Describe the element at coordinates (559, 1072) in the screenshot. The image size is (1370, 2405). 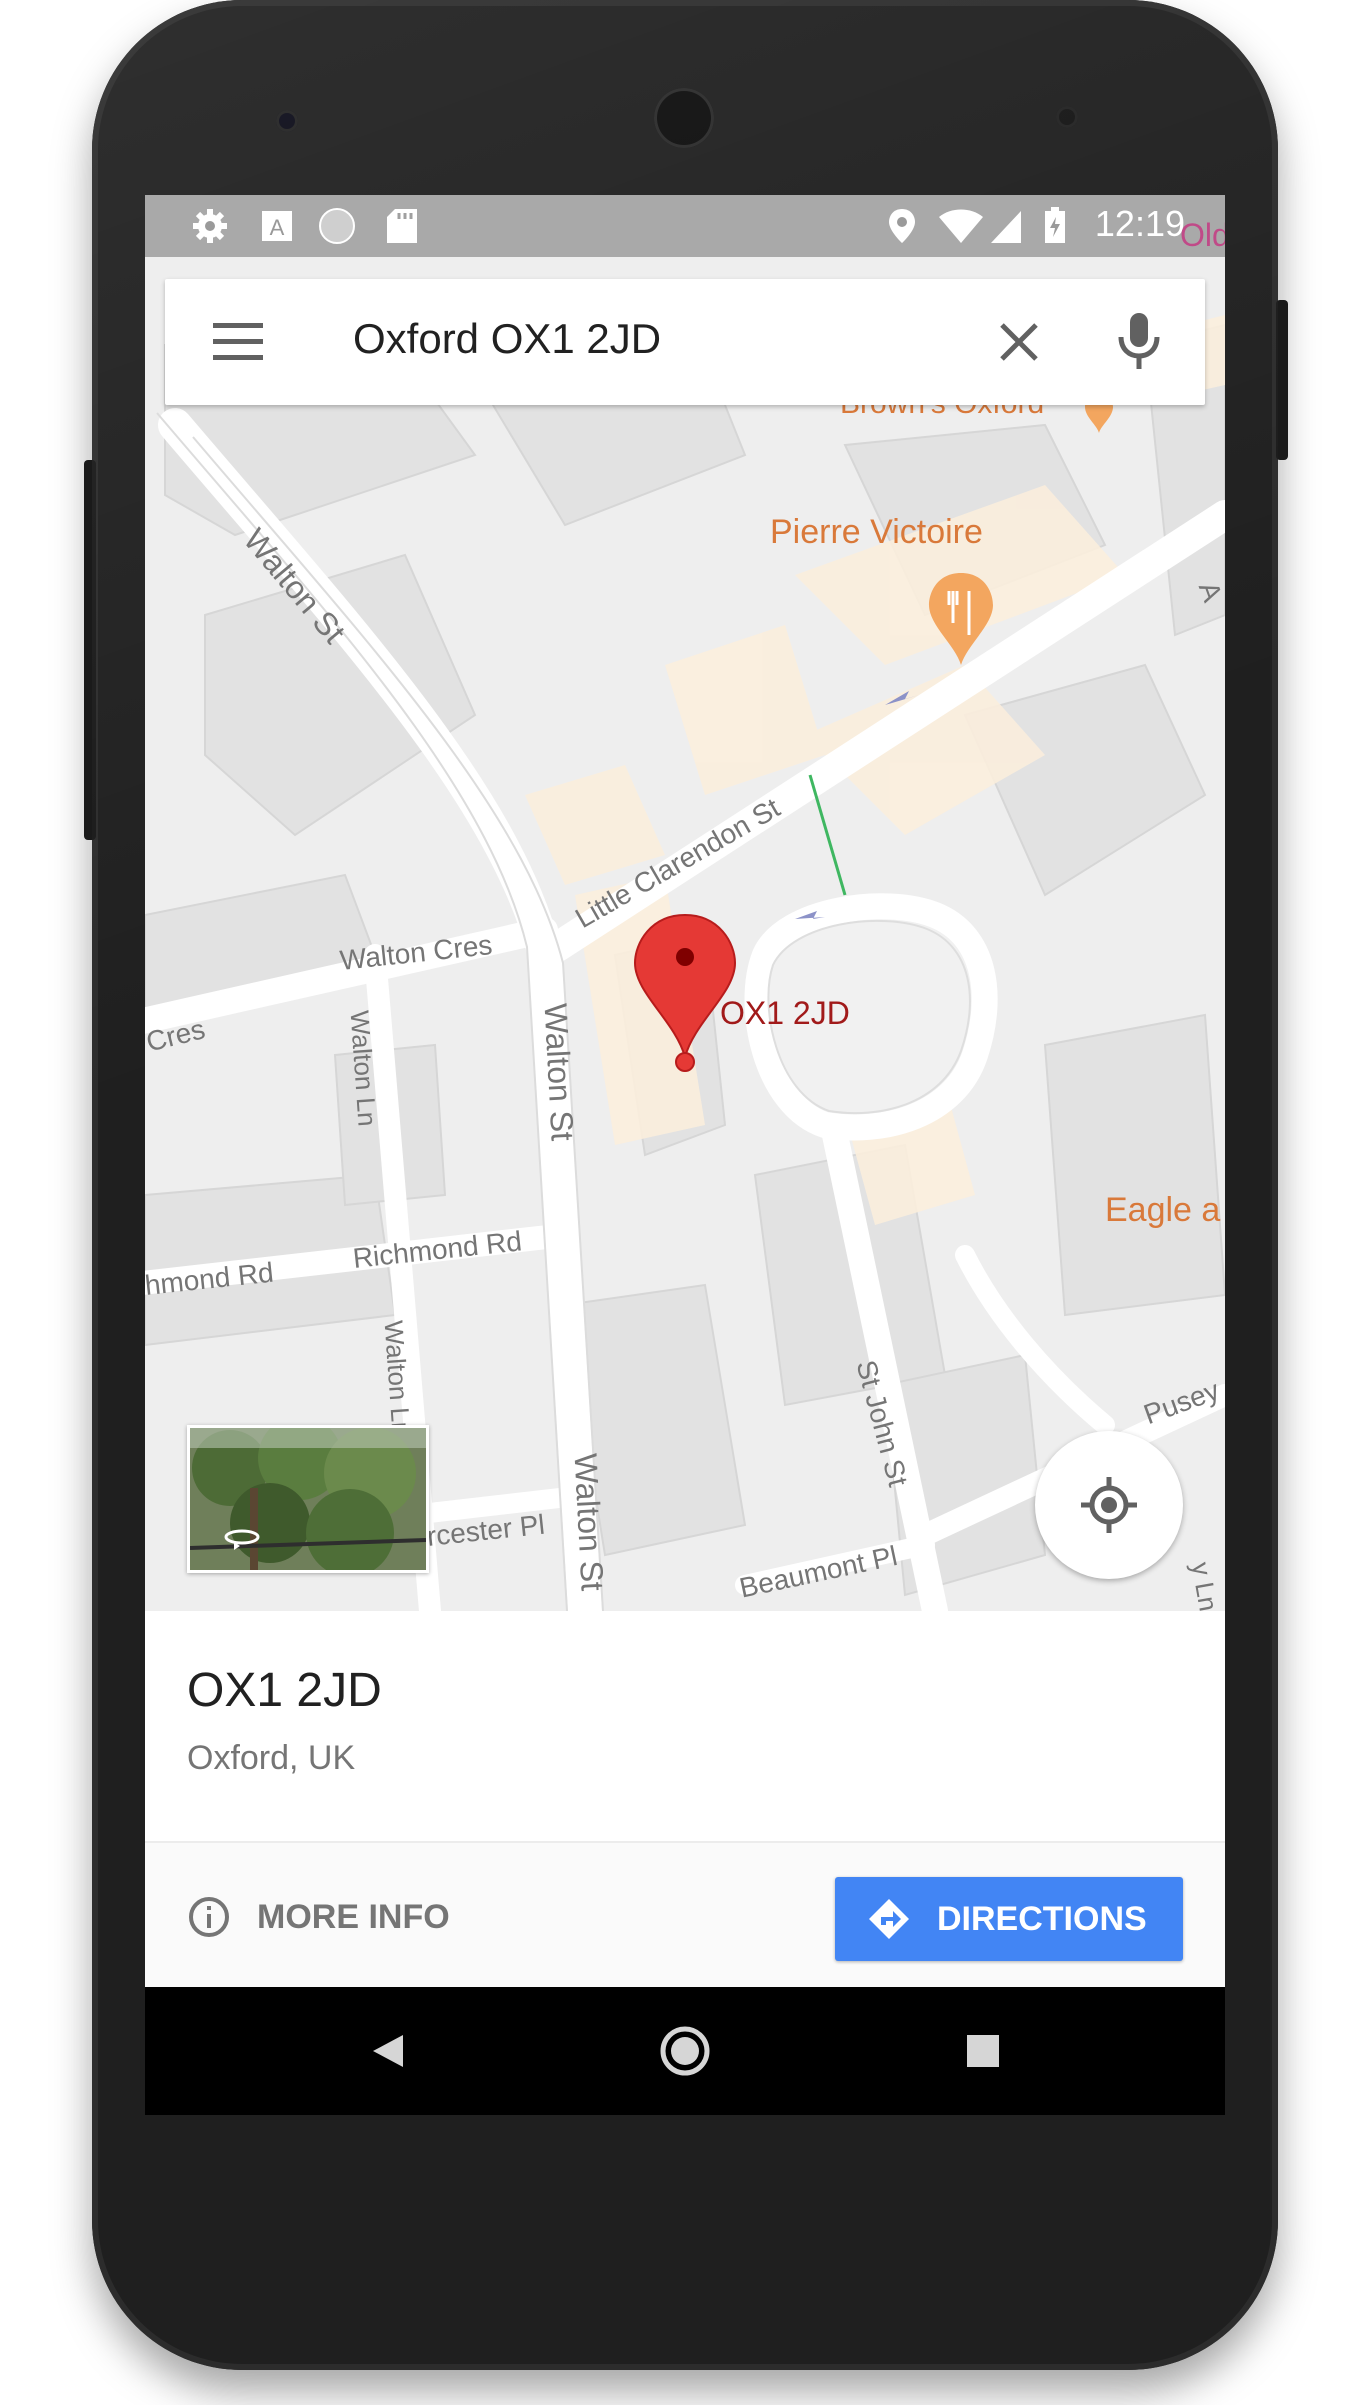
I see `street-label-walton-st-mid: Walton St` at that location.